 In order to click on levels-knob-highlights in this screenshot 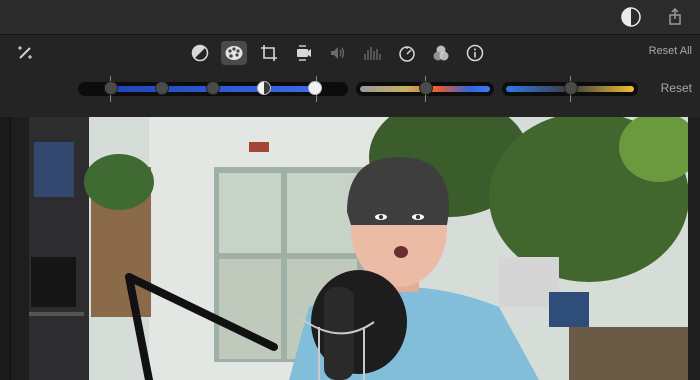, I will do `click(264, 88)`.